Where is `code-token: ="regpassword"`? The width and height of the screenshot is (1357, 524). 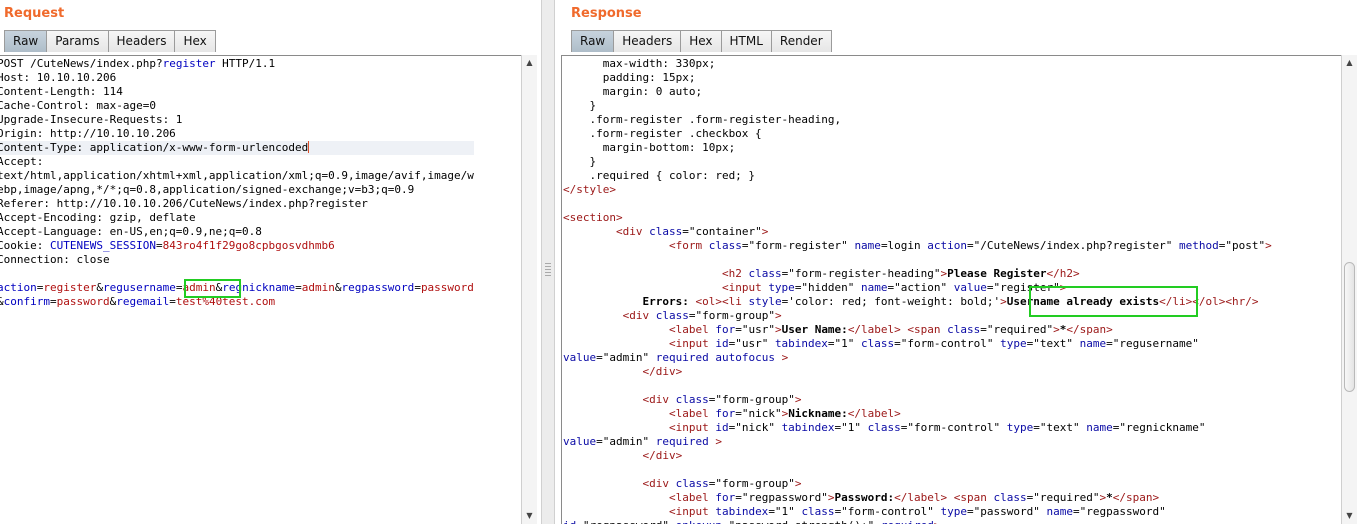 code-token: ="regpassword" is located at coordinates (781, 497).